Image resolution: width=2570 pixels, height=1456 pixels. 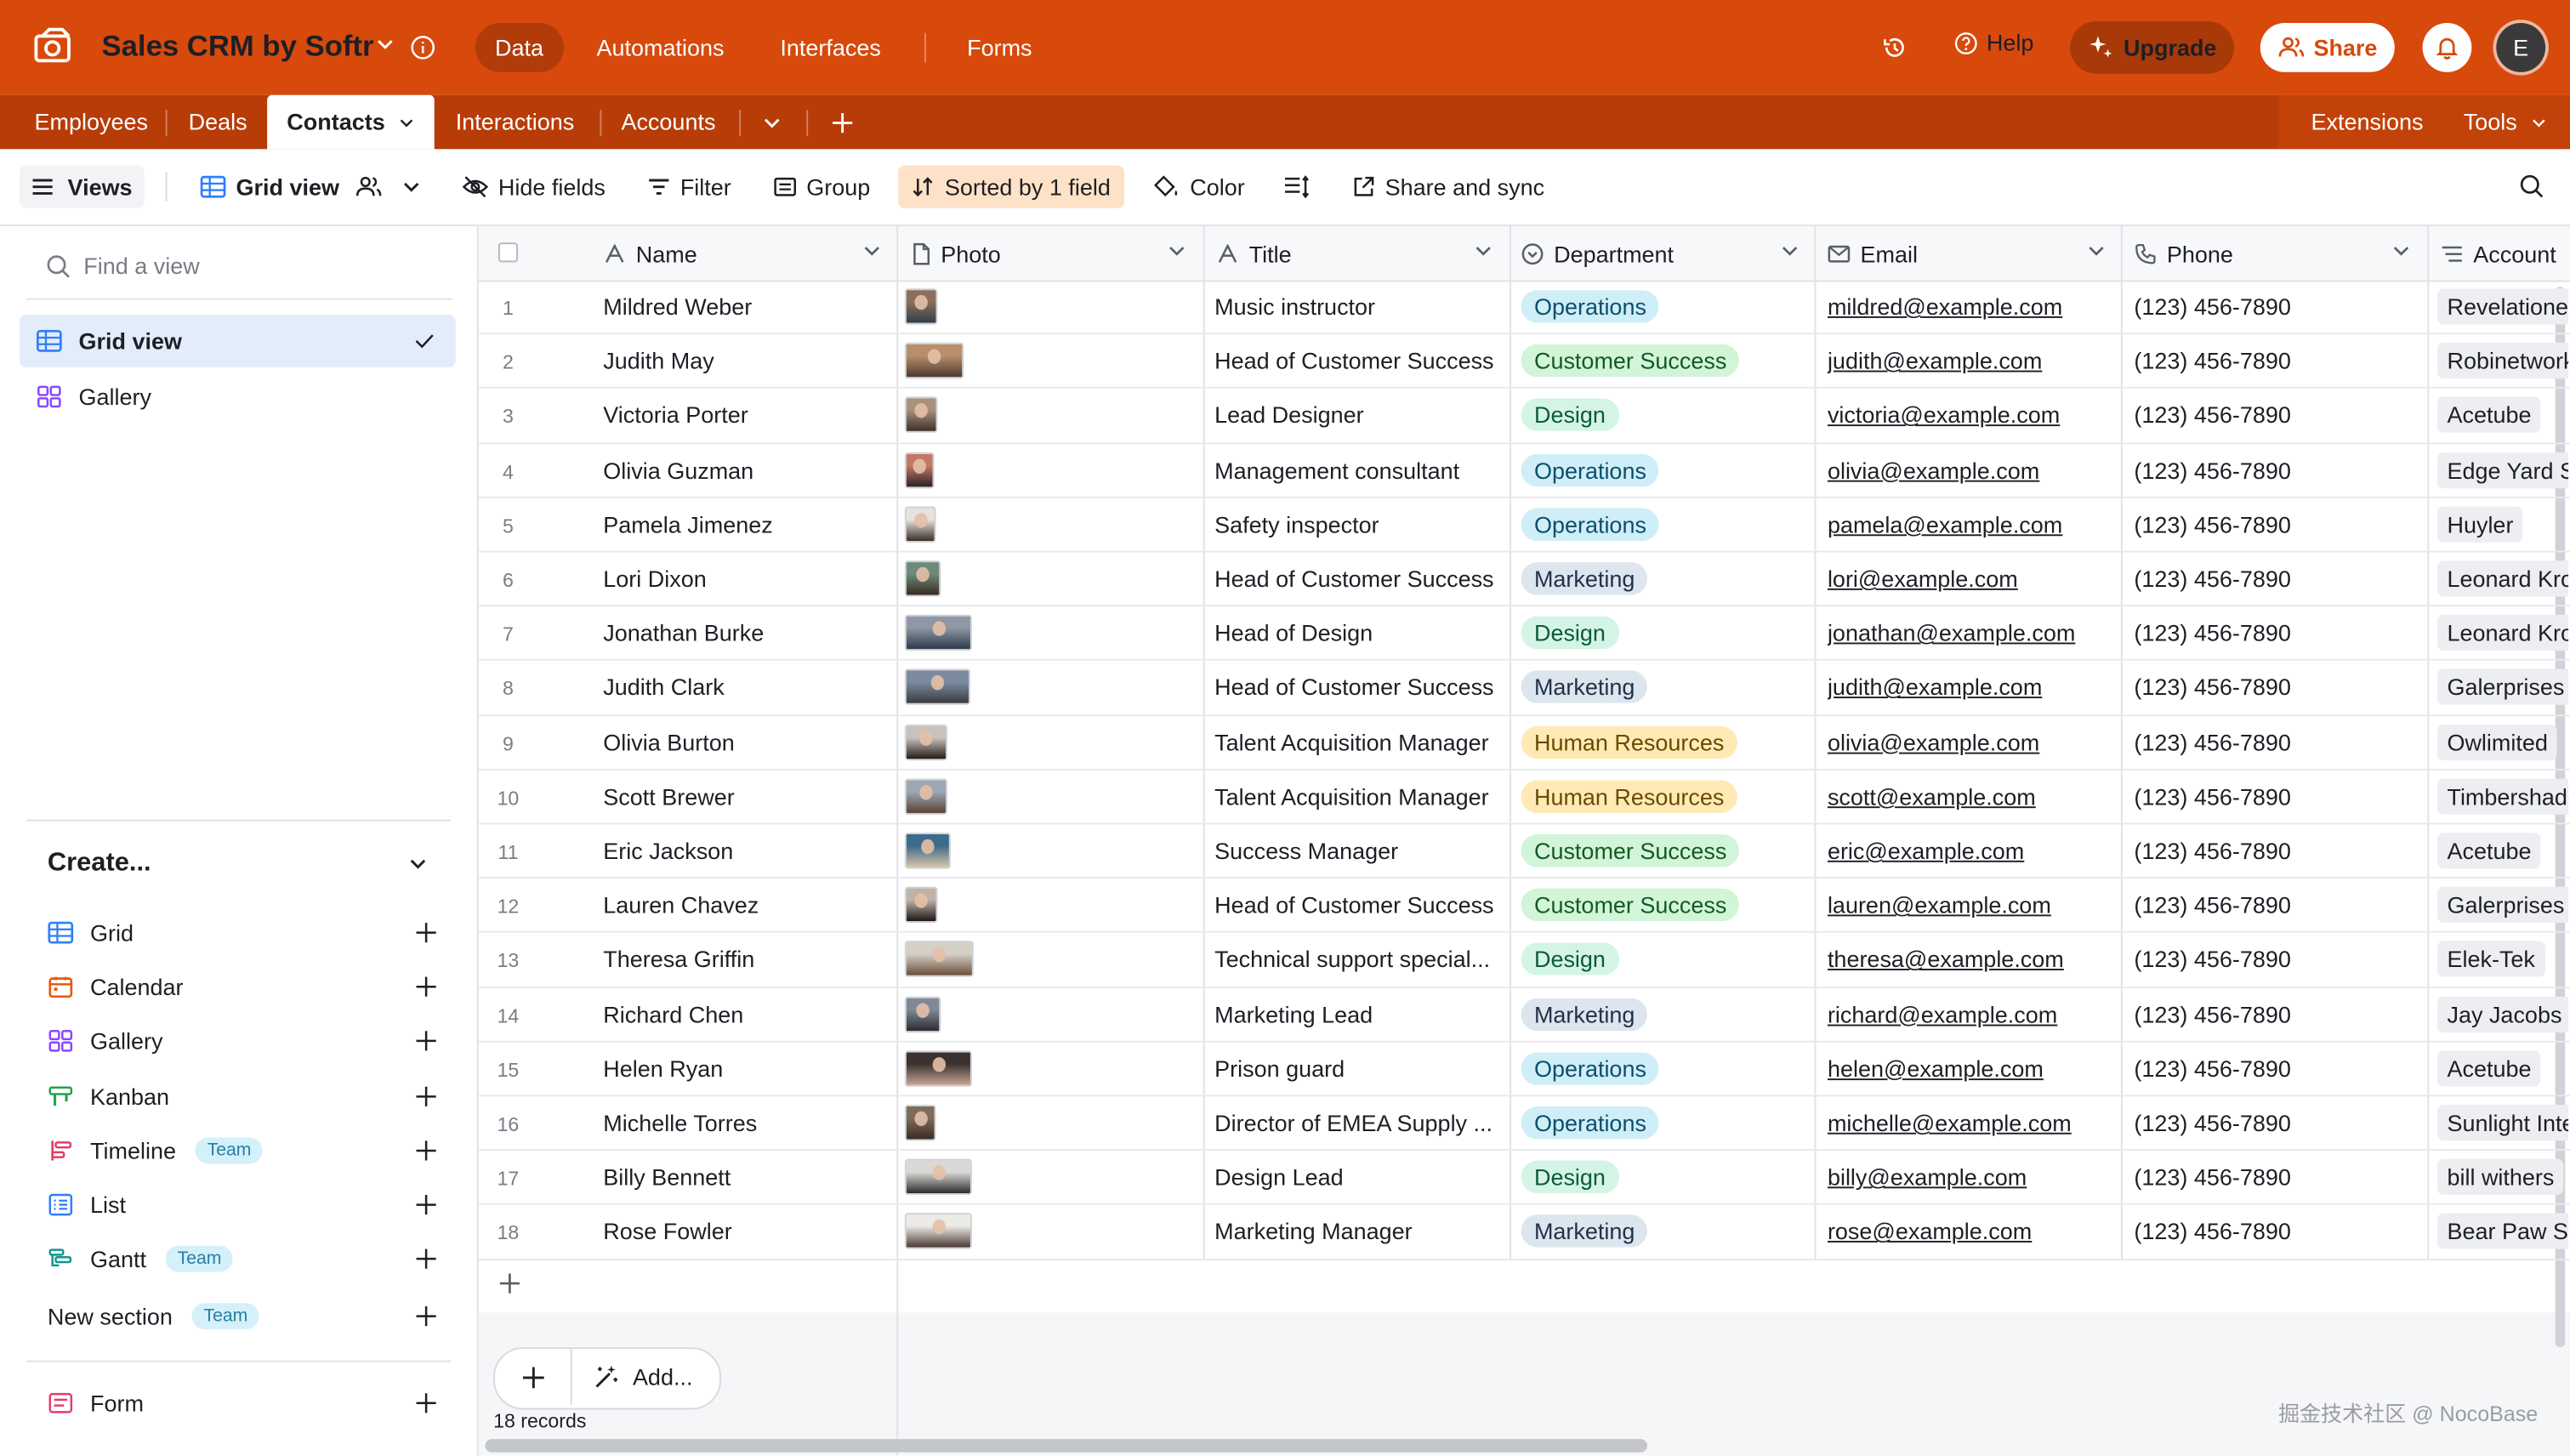 What do you see at coordinates (743, 1177) in the screenshot?
I see `cell-name: Billy Bennett` at bounding box center [743, 1177].